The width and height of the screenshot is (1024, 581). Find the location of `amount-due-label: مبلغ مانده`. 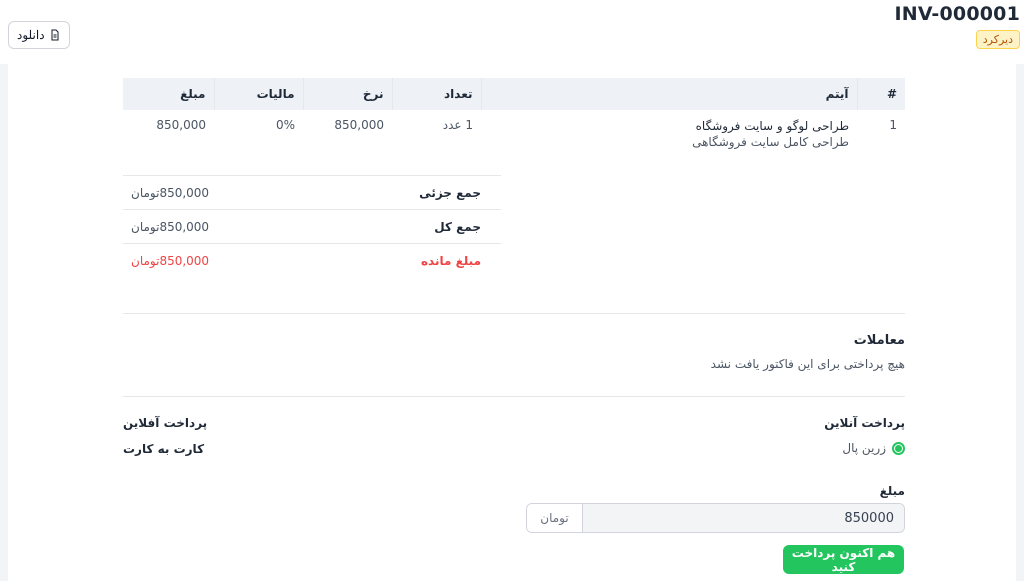

amount-due-label: مبلغ مانده is located at coordinates (416, 260).